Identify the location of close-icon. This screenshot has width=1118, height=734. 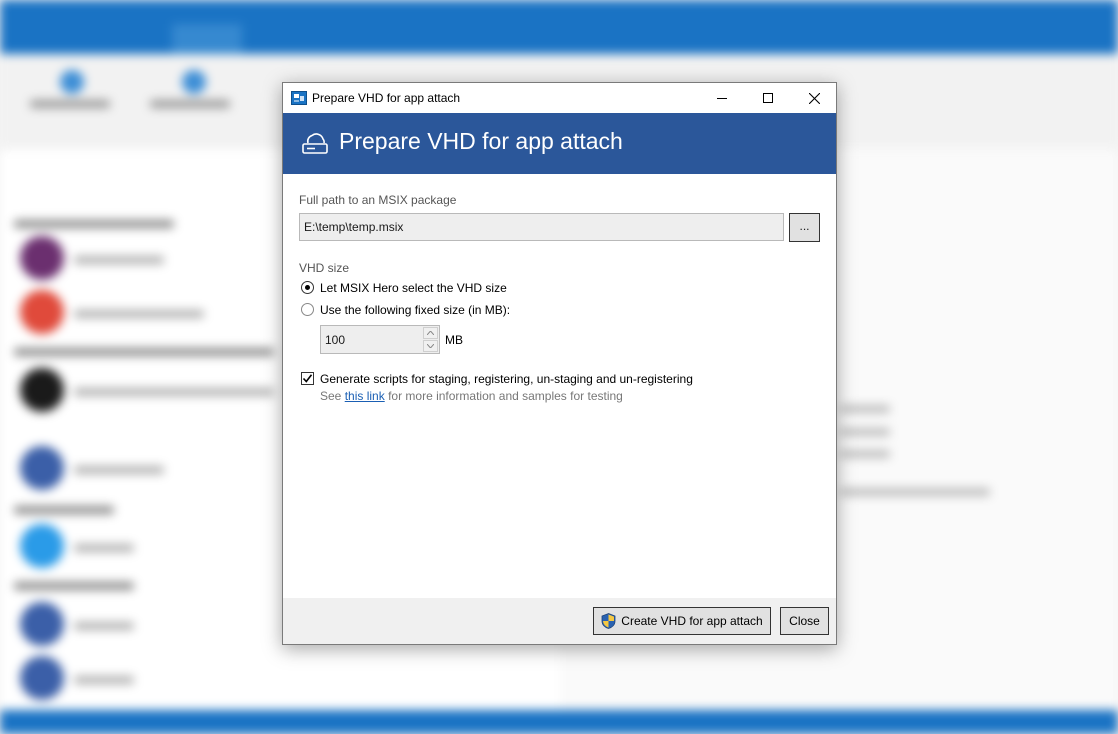
(814, 98).